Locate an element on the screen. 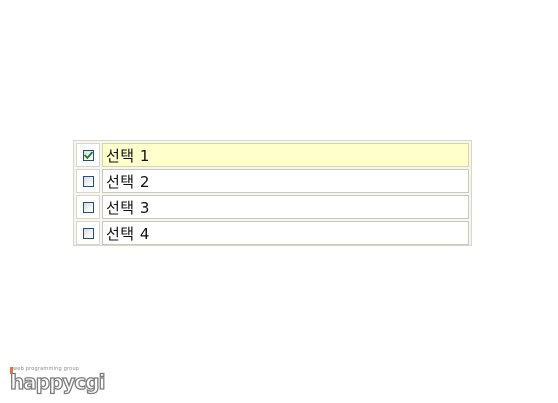 This screenshot has width=558, height=403. logo-wordmark: happycgi is located at coordinates (57, 382).